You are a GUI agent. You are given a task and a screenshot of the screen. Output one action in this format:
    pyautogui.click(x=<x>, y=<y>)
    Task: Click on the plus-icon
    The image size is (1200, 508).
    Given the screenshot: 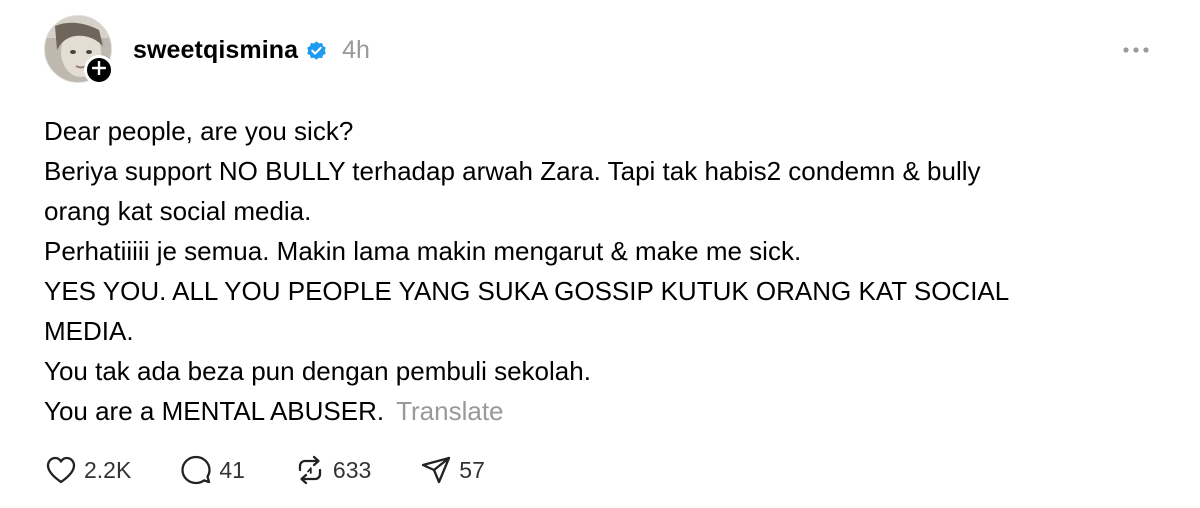 What is the action you would take?
    pyautogui.click(x=99, y=70)
    